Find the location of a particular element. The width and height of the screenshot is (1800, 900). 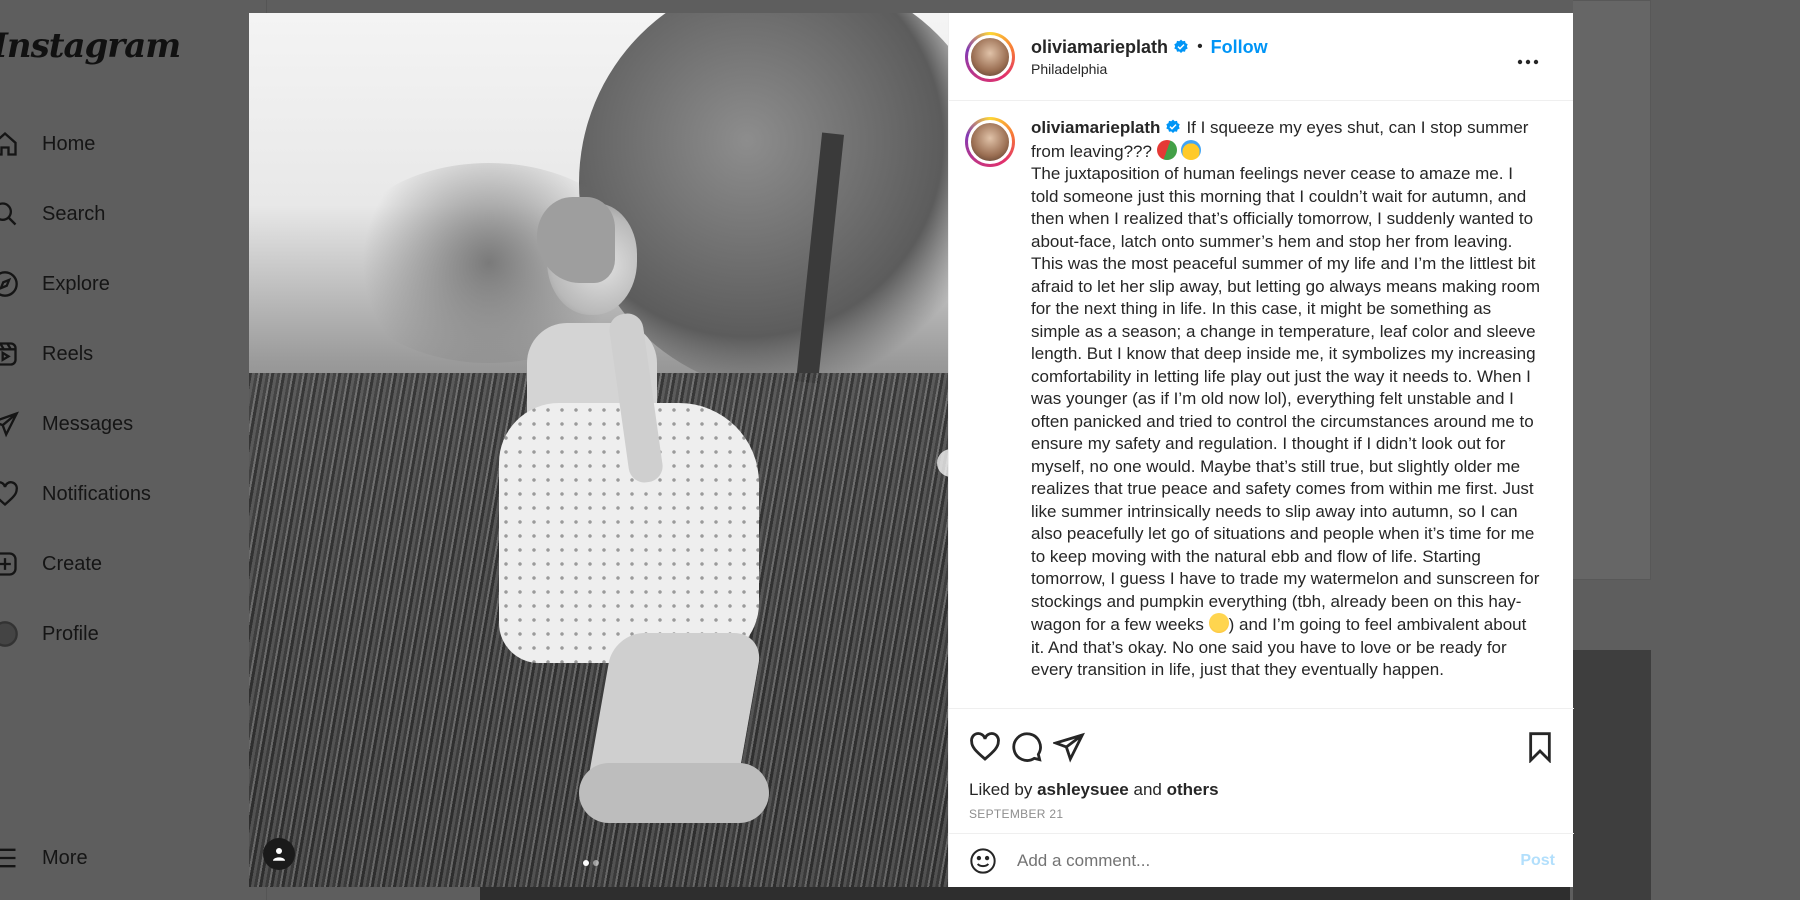

liked-by-text: Liked by ashleysuee and others is located at coordinates (1094, 790).